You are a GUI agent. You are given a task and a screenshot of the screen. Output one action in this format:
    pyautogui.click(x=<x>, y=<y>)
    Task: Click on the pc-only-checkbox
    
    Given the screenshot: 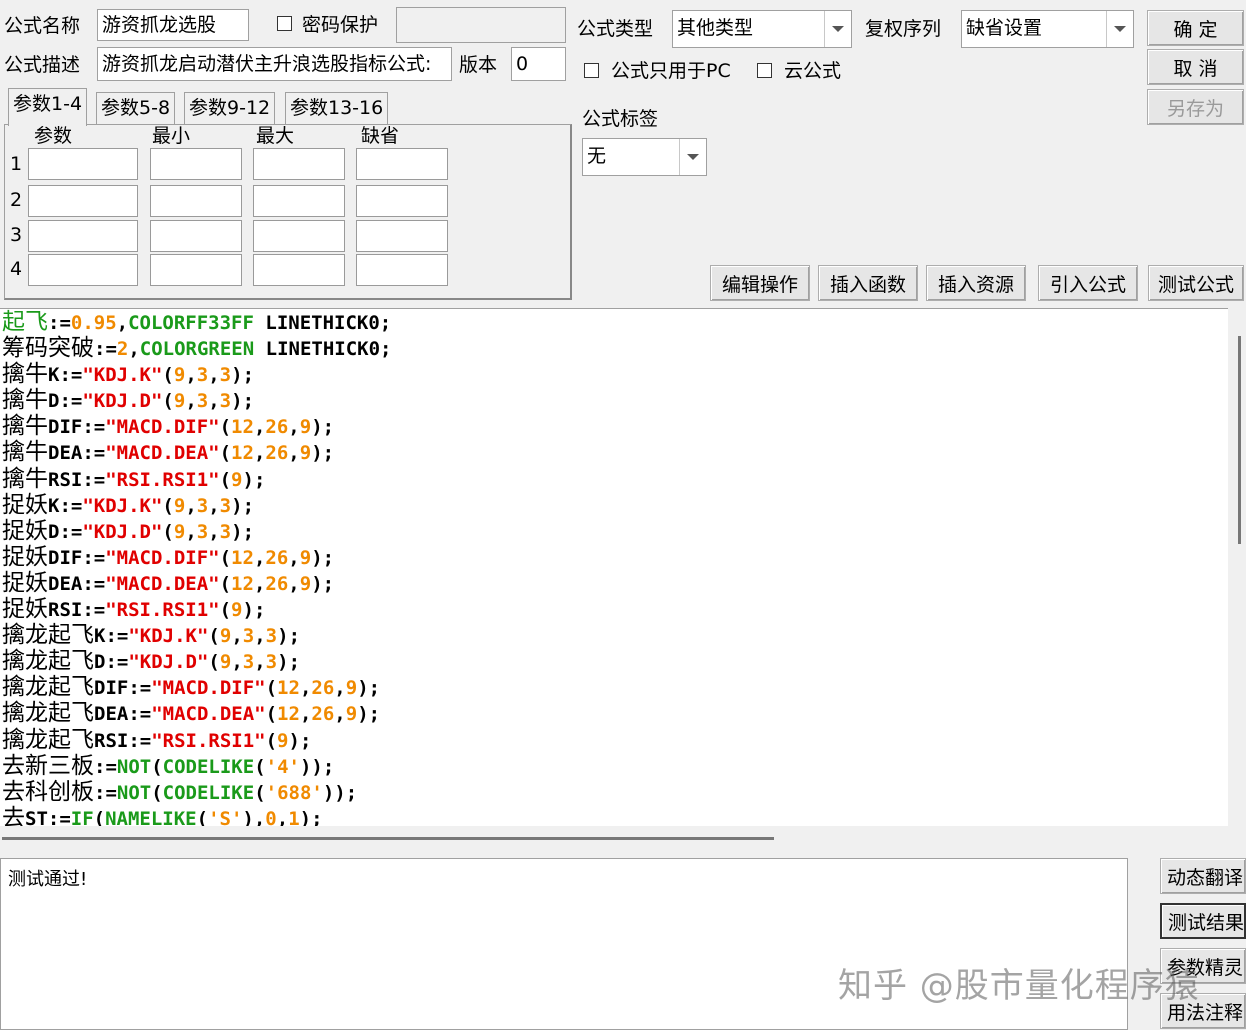 What is the action you would take?
    pyautogui.click(x=591, y=70)
    